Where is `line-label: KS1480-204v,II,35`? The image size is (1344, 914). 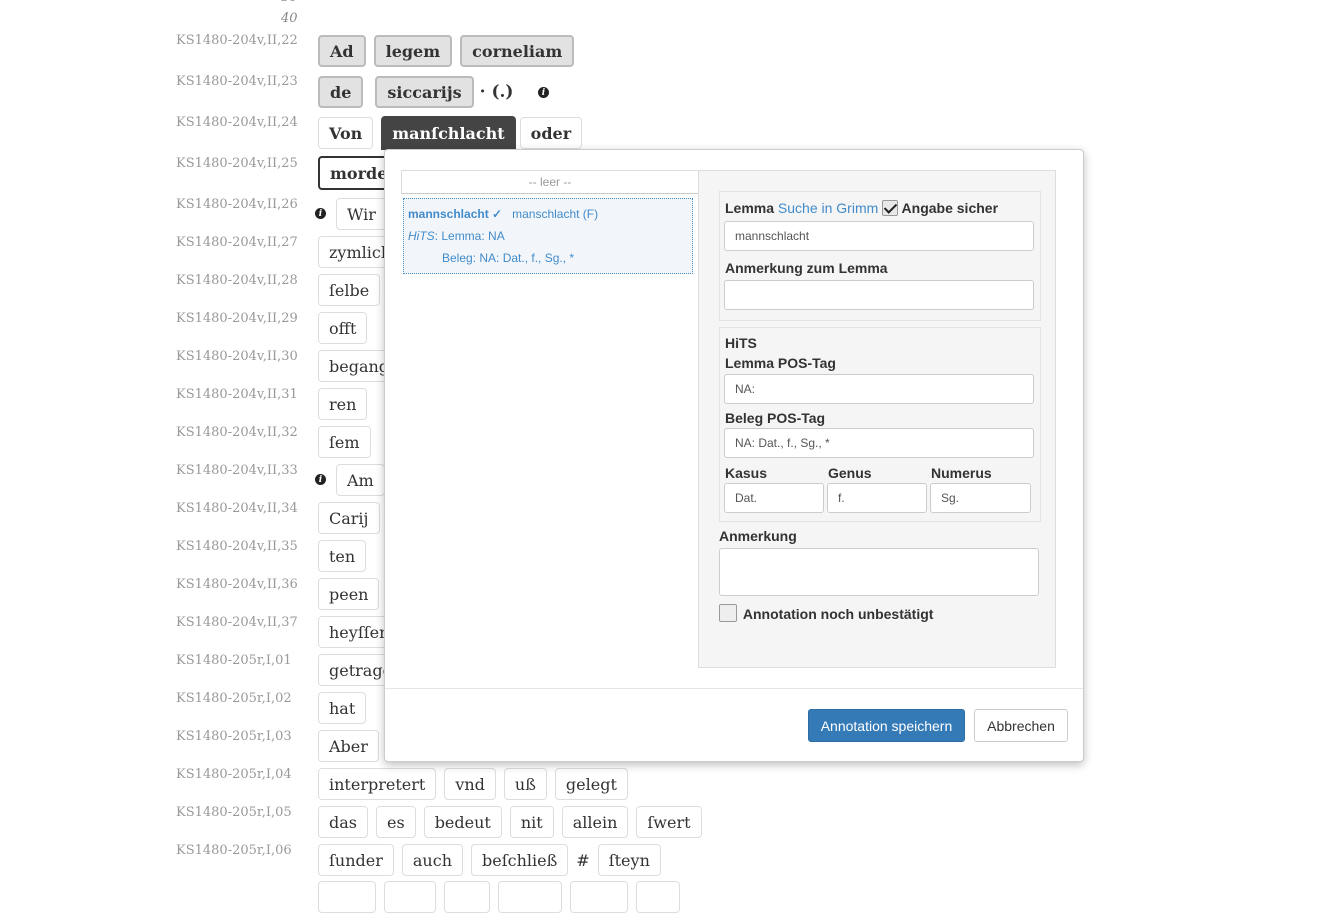 line-label: KS1480-204v,II,35 is located at coordinates (237, 546).